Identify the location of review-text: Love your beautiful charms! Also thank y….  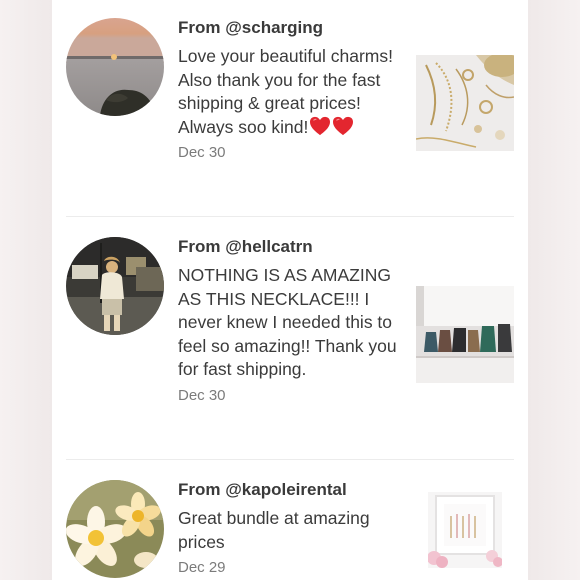
(288, 92).